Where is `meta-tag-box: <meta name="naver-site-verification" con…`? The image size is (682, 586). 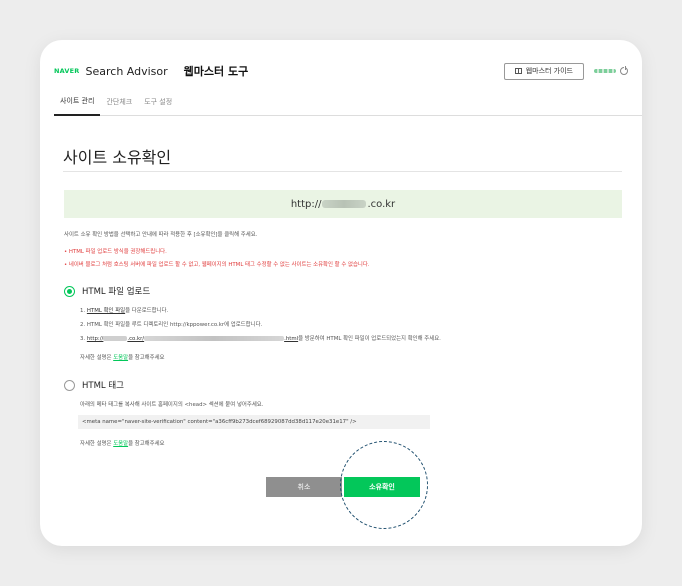 meta-tag-box: <meta name="naver-site-verification" con… is located at coordinates (254, 422).